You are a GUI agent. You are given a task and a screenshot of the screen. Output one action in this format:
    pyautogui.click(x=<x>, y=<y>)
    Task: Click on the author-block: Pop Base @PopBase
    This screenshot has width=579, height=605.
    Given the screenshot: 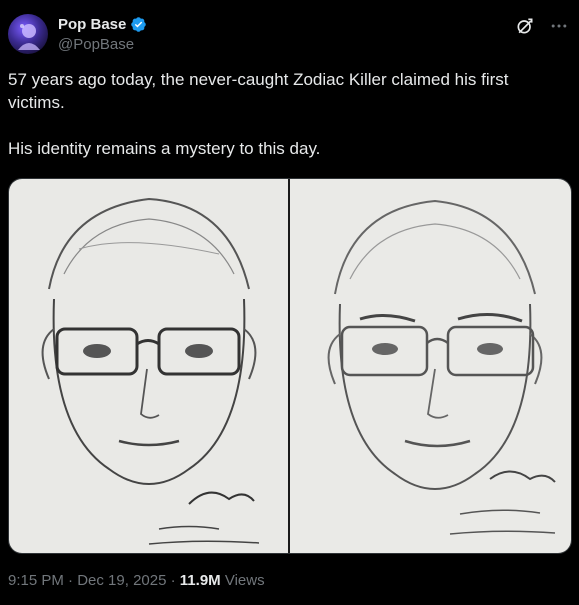 What is the action you would take?
    pyautogui.click(x=102, y=34)
    